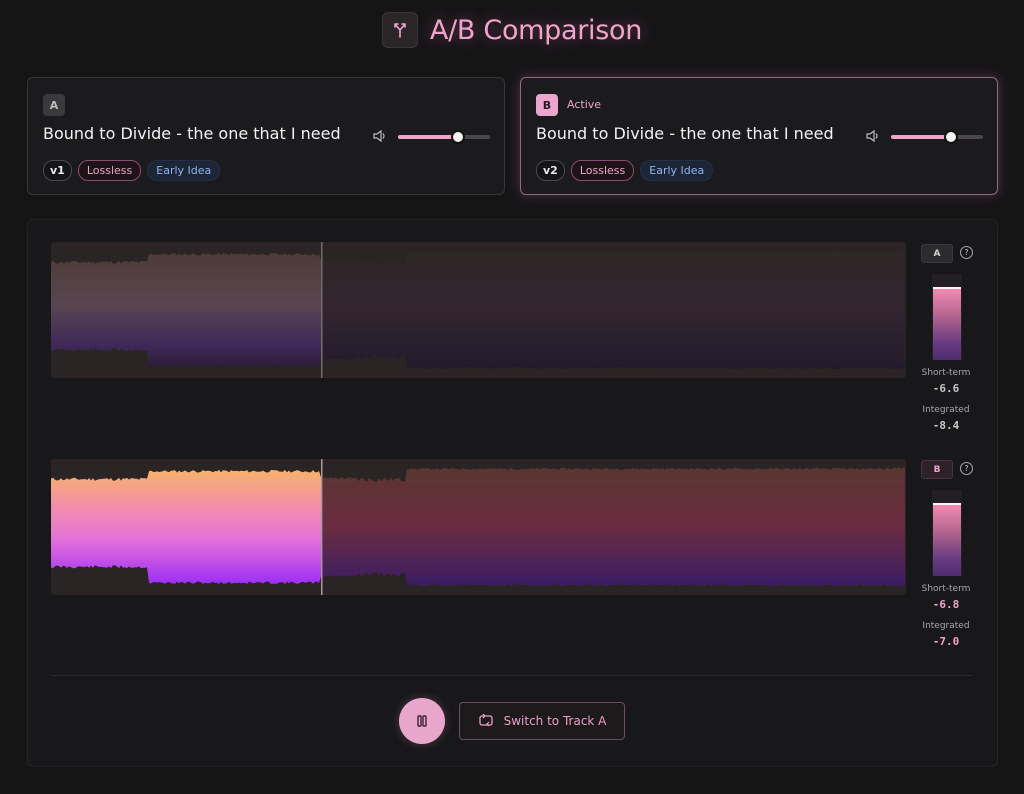 The image size is (1024, 794). I want to click on page-header: A/B Comparison, so click(512, 30).